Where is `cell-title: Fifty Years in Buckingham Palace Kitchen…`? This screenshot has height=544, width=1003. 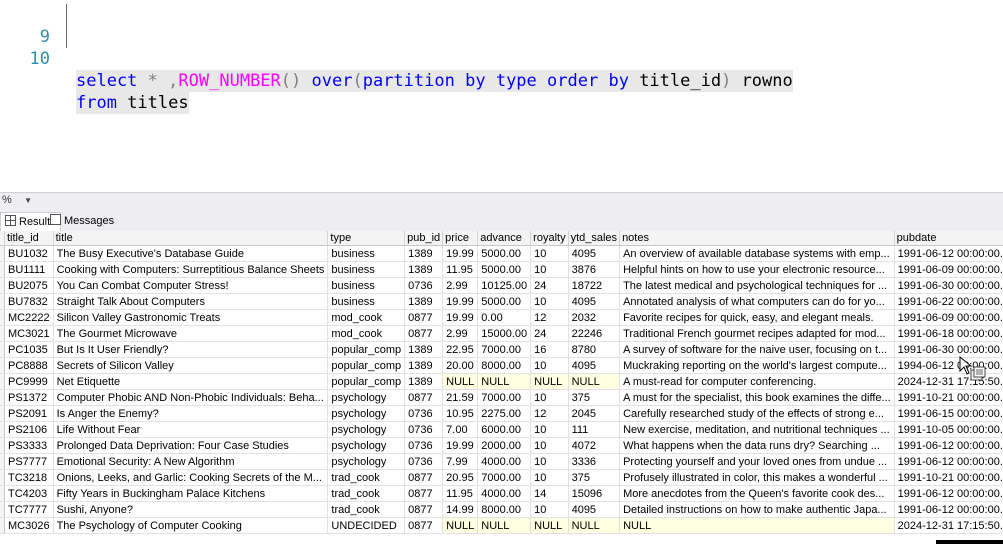
cell-title: Fifty Years in Buckingham Palace Kitchen… is located at coordinates (191, 493).